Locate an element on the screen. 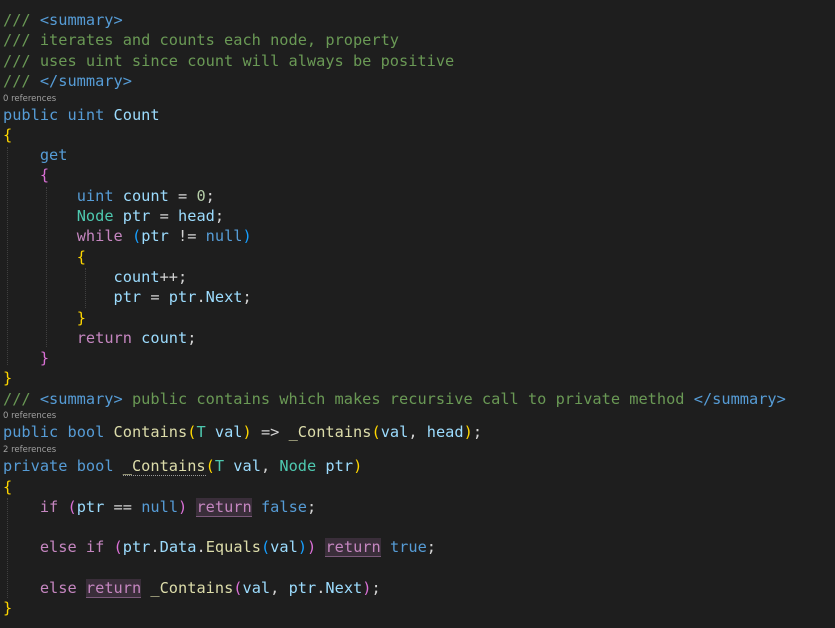 The width and height of the screenshot is (835, 628). code-token: Next is located at coordinates (344, 588).